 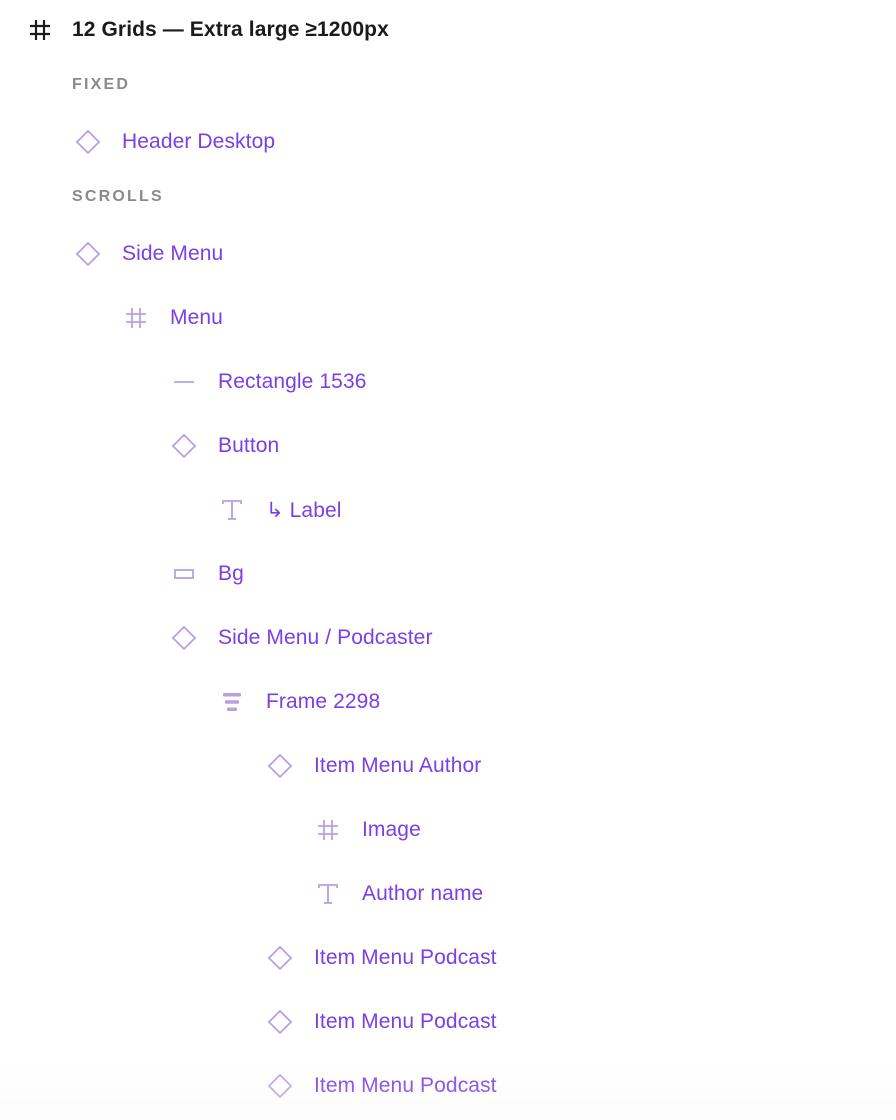 I want to click on layer-row-author-name: Author name, so click(x=448, y=894).